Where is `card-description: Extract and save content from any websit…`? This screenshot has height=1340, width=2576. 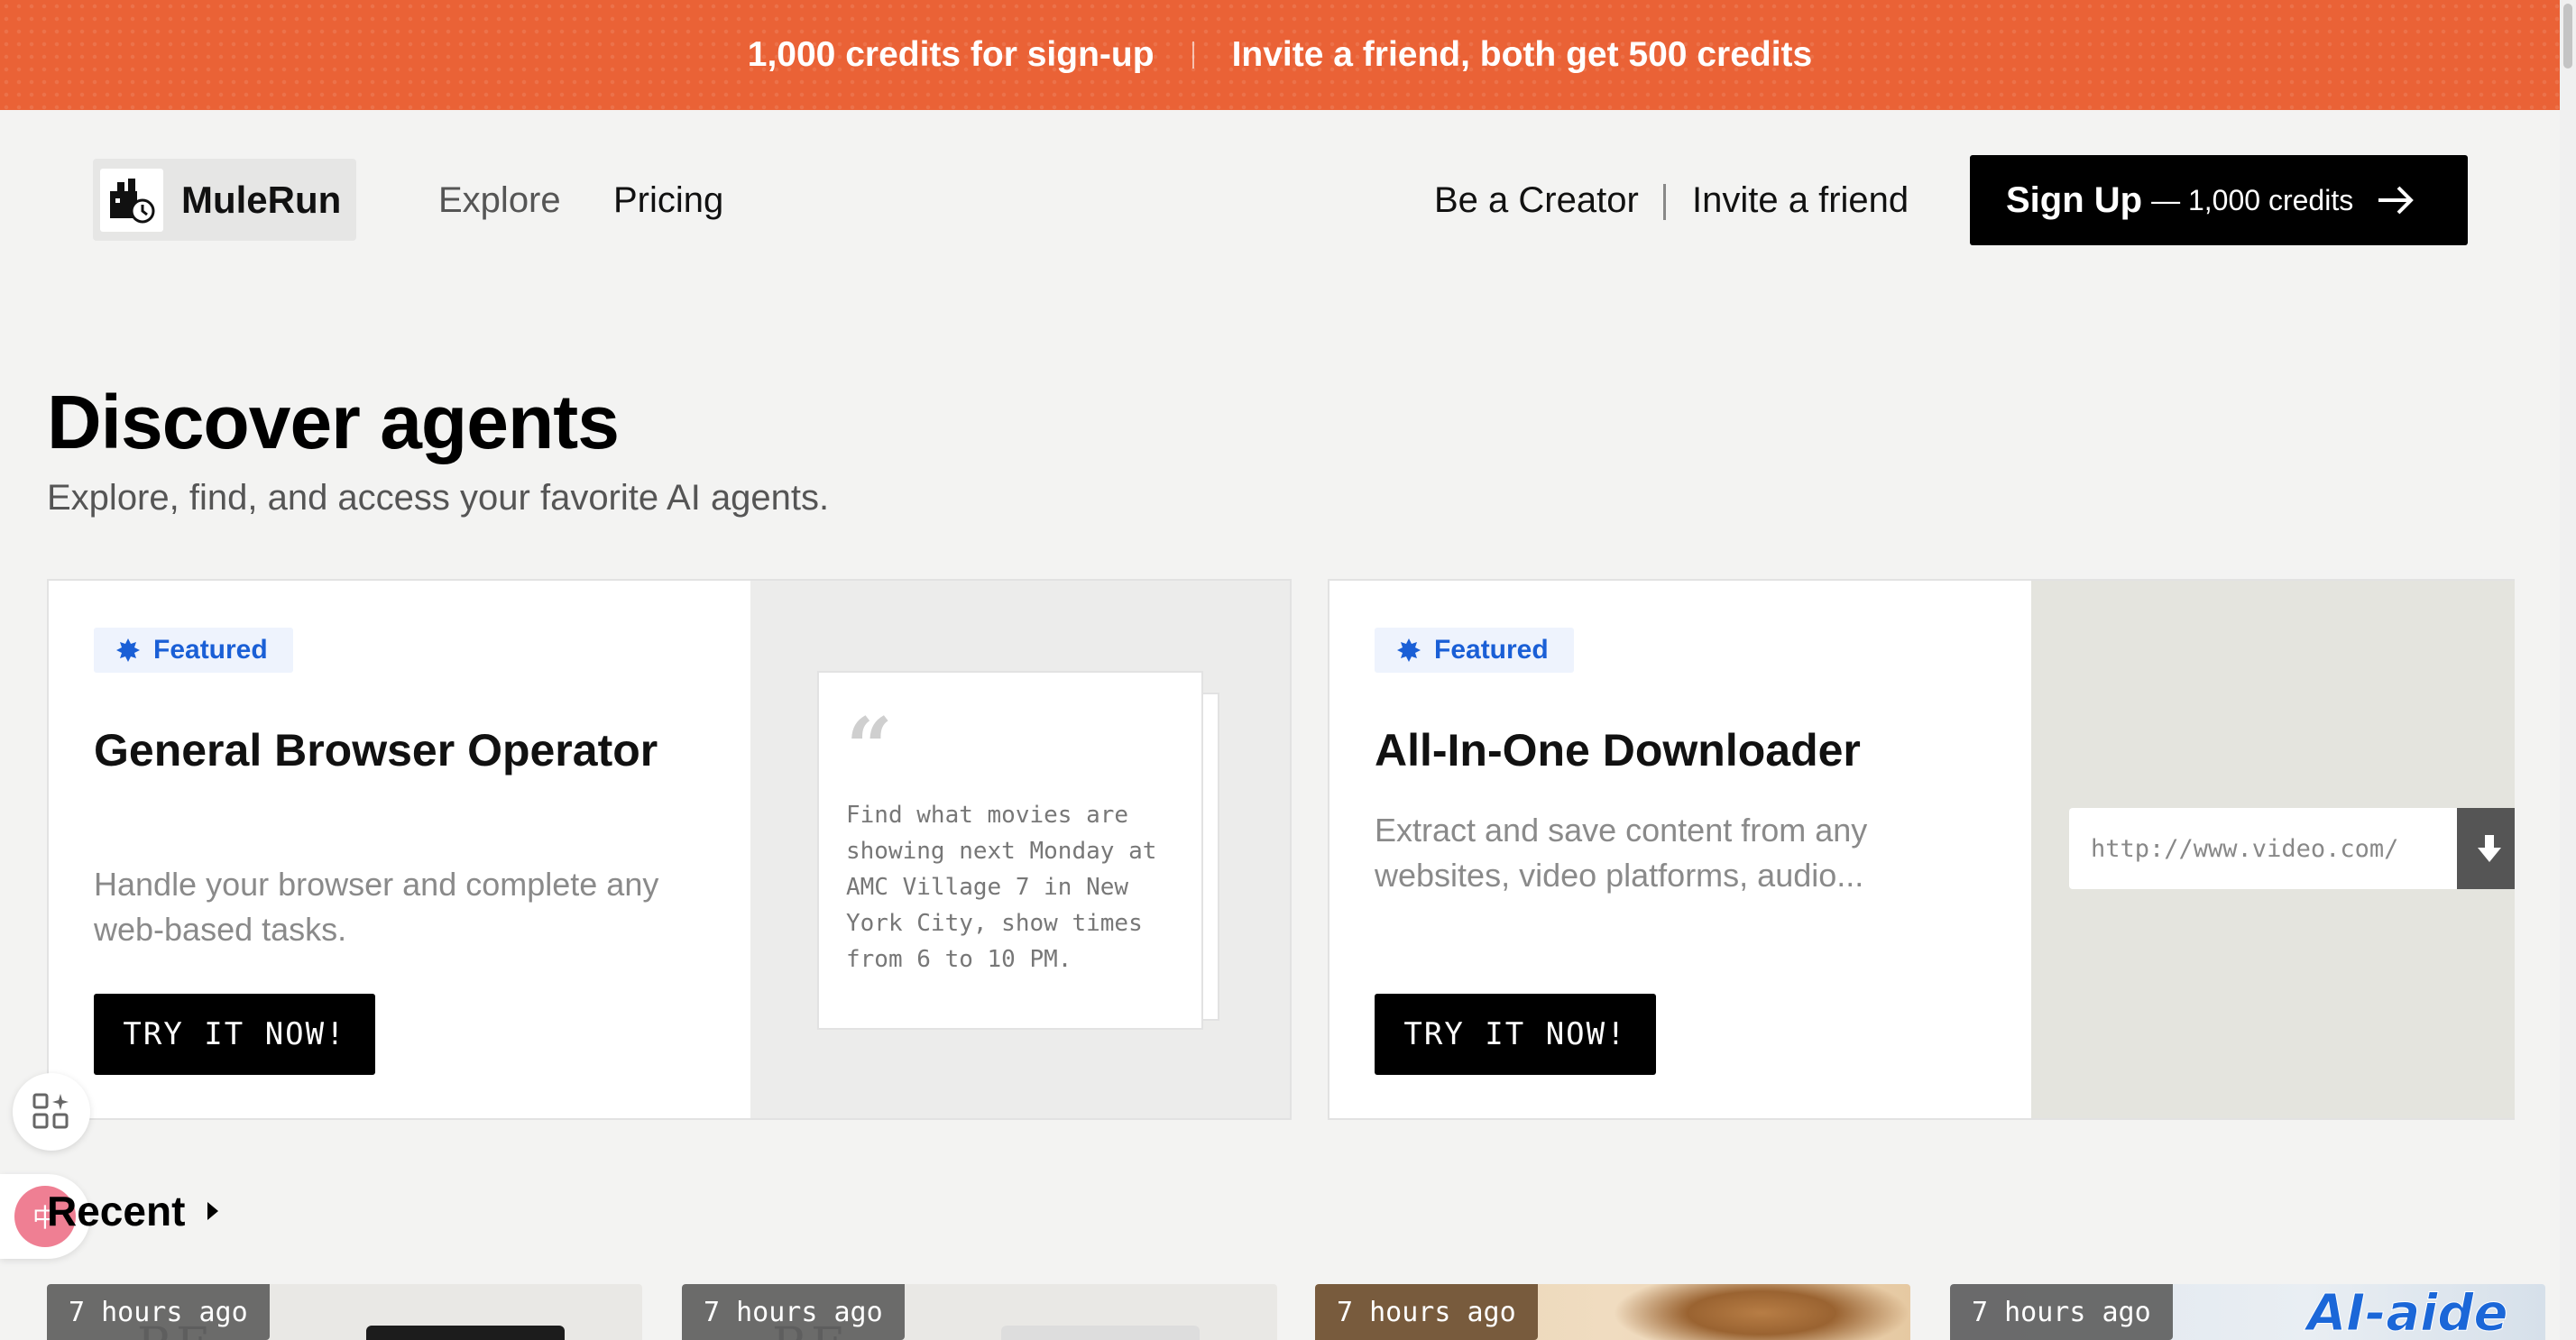 card-description: Extract and save content from any websit… is located at coordinates (1621, 853).